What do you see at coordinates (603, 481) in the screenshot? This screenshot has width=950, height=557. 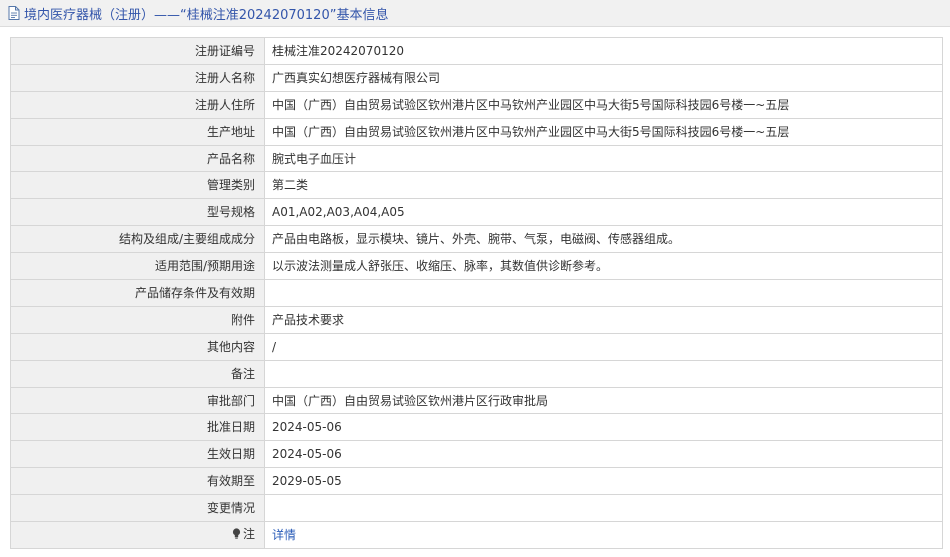 I see `row-value: 2029-05-05` at bounding box center [603, 481].